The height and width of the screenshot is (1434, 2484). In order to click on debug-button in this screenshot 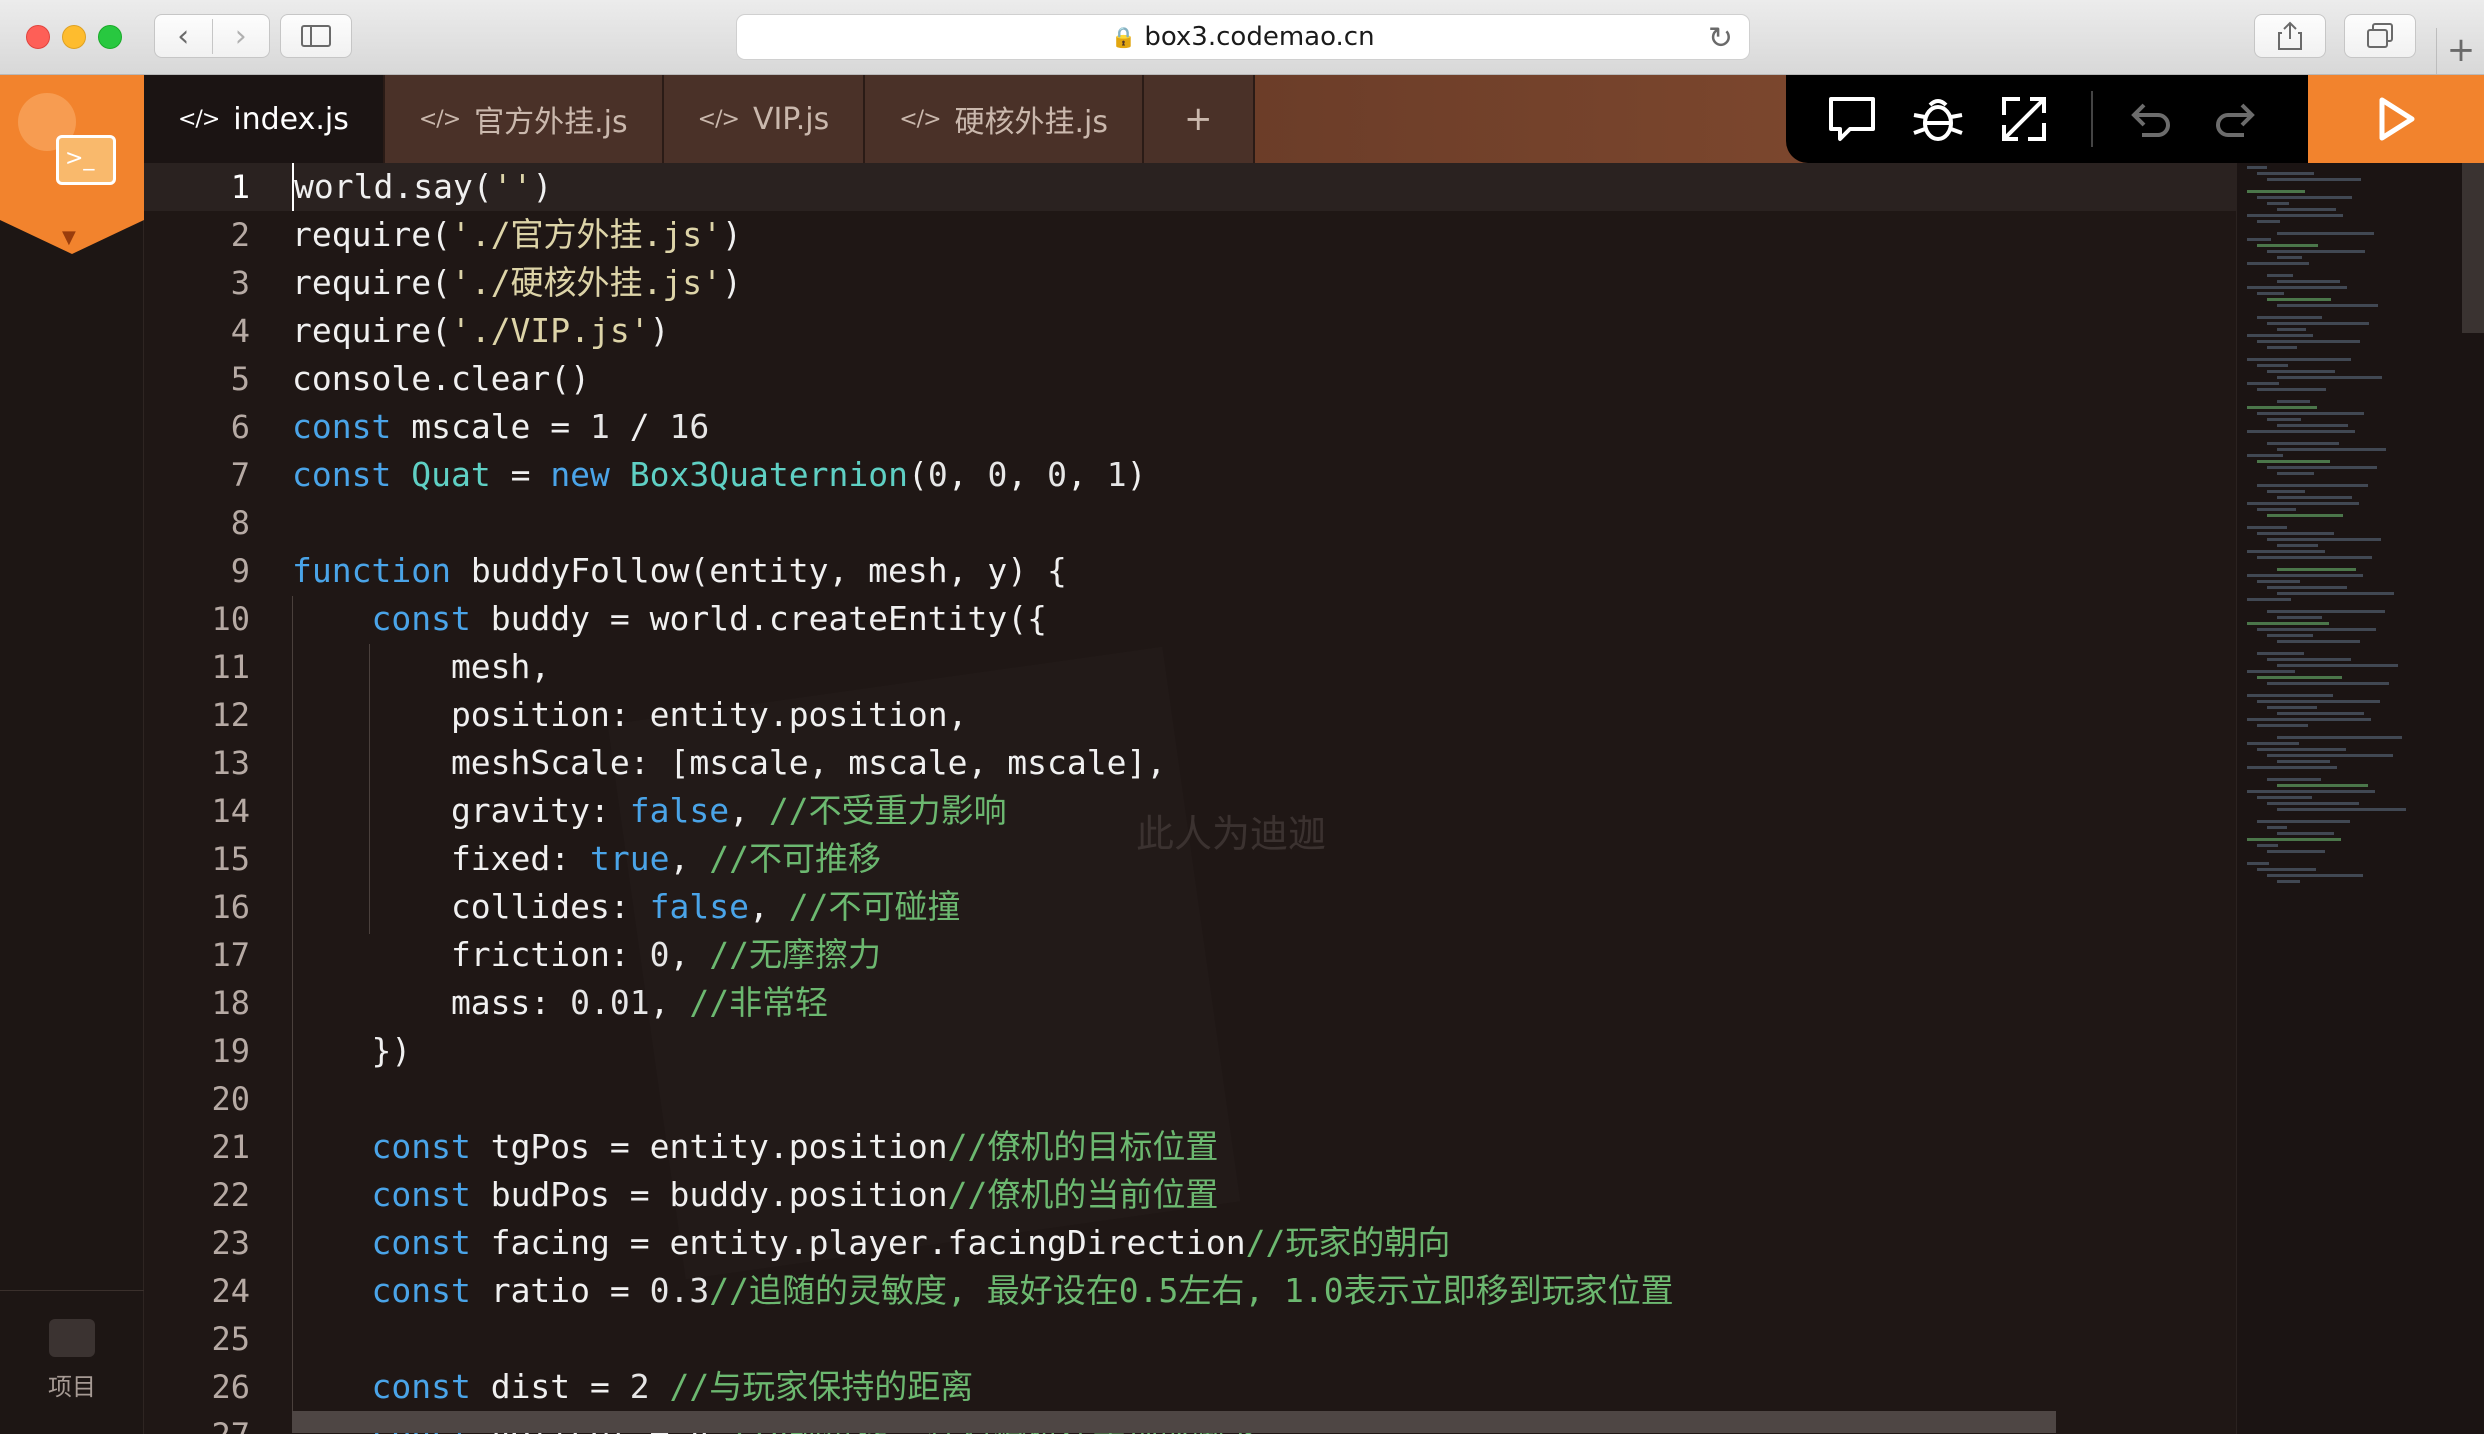, I will do `click(1938, 119)`.